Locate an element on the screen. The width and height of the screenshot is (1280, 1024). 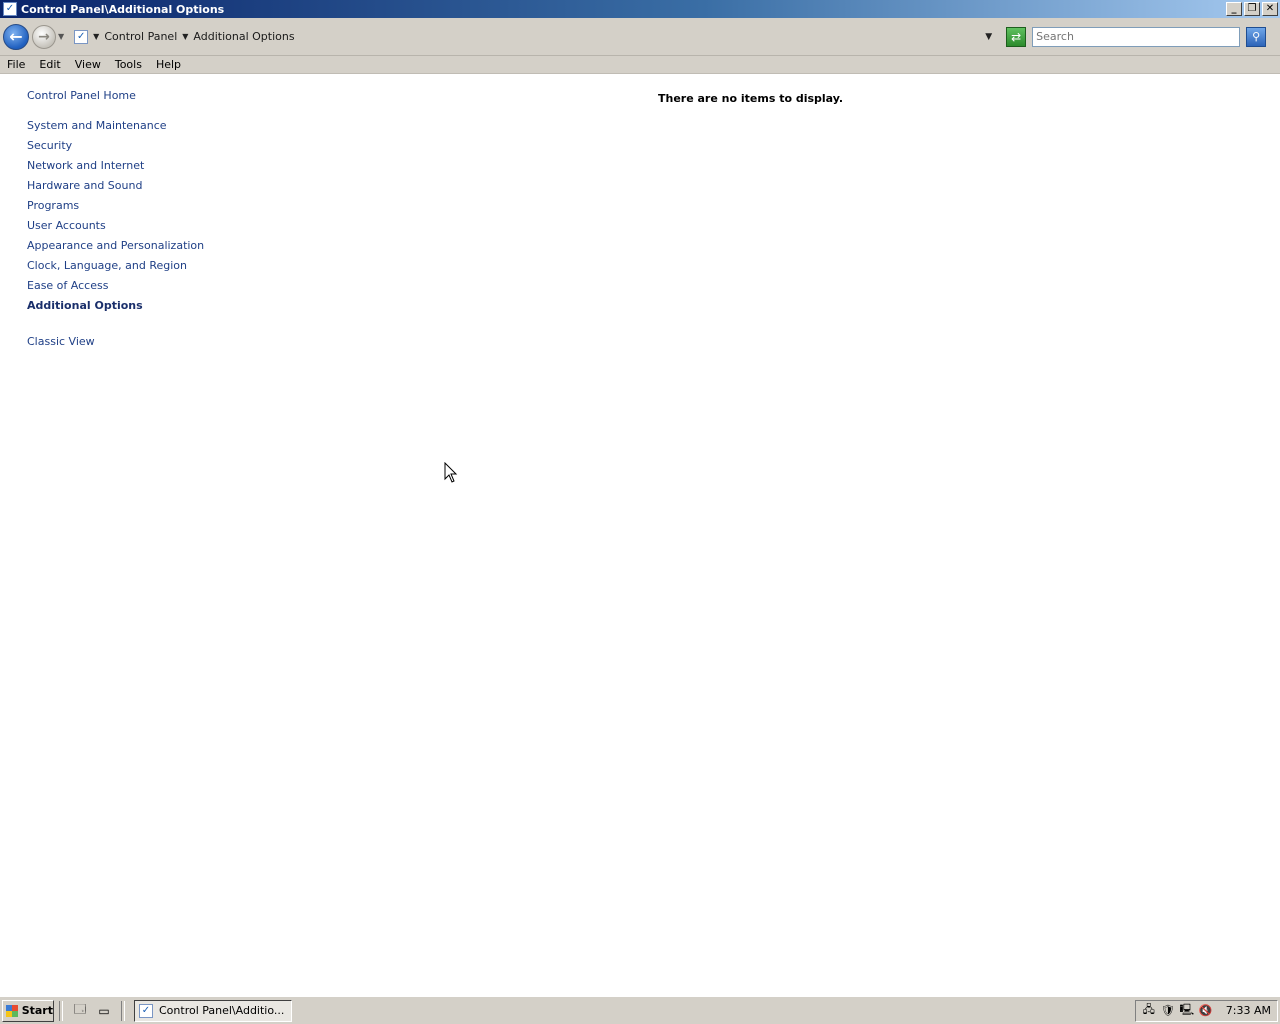
recent-pages-dropdown-icon: ▼ is located at coordinates (61, 36).